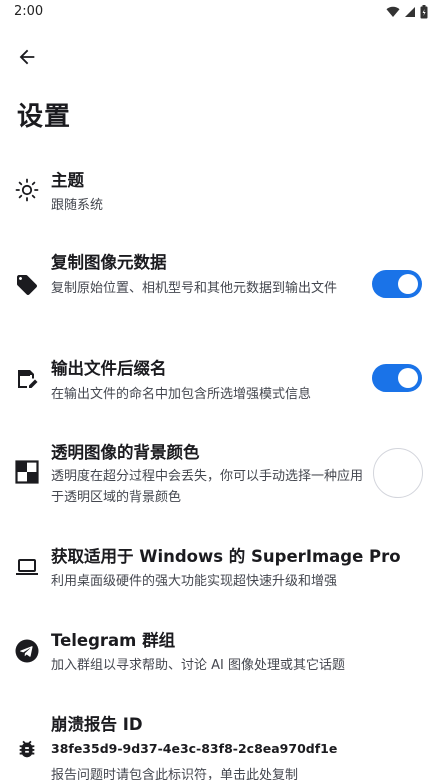 The image size is (438, 780). Describe the element at coordinates (67, 180) in the screenshot. I see `setting-title: 主题` at that location.